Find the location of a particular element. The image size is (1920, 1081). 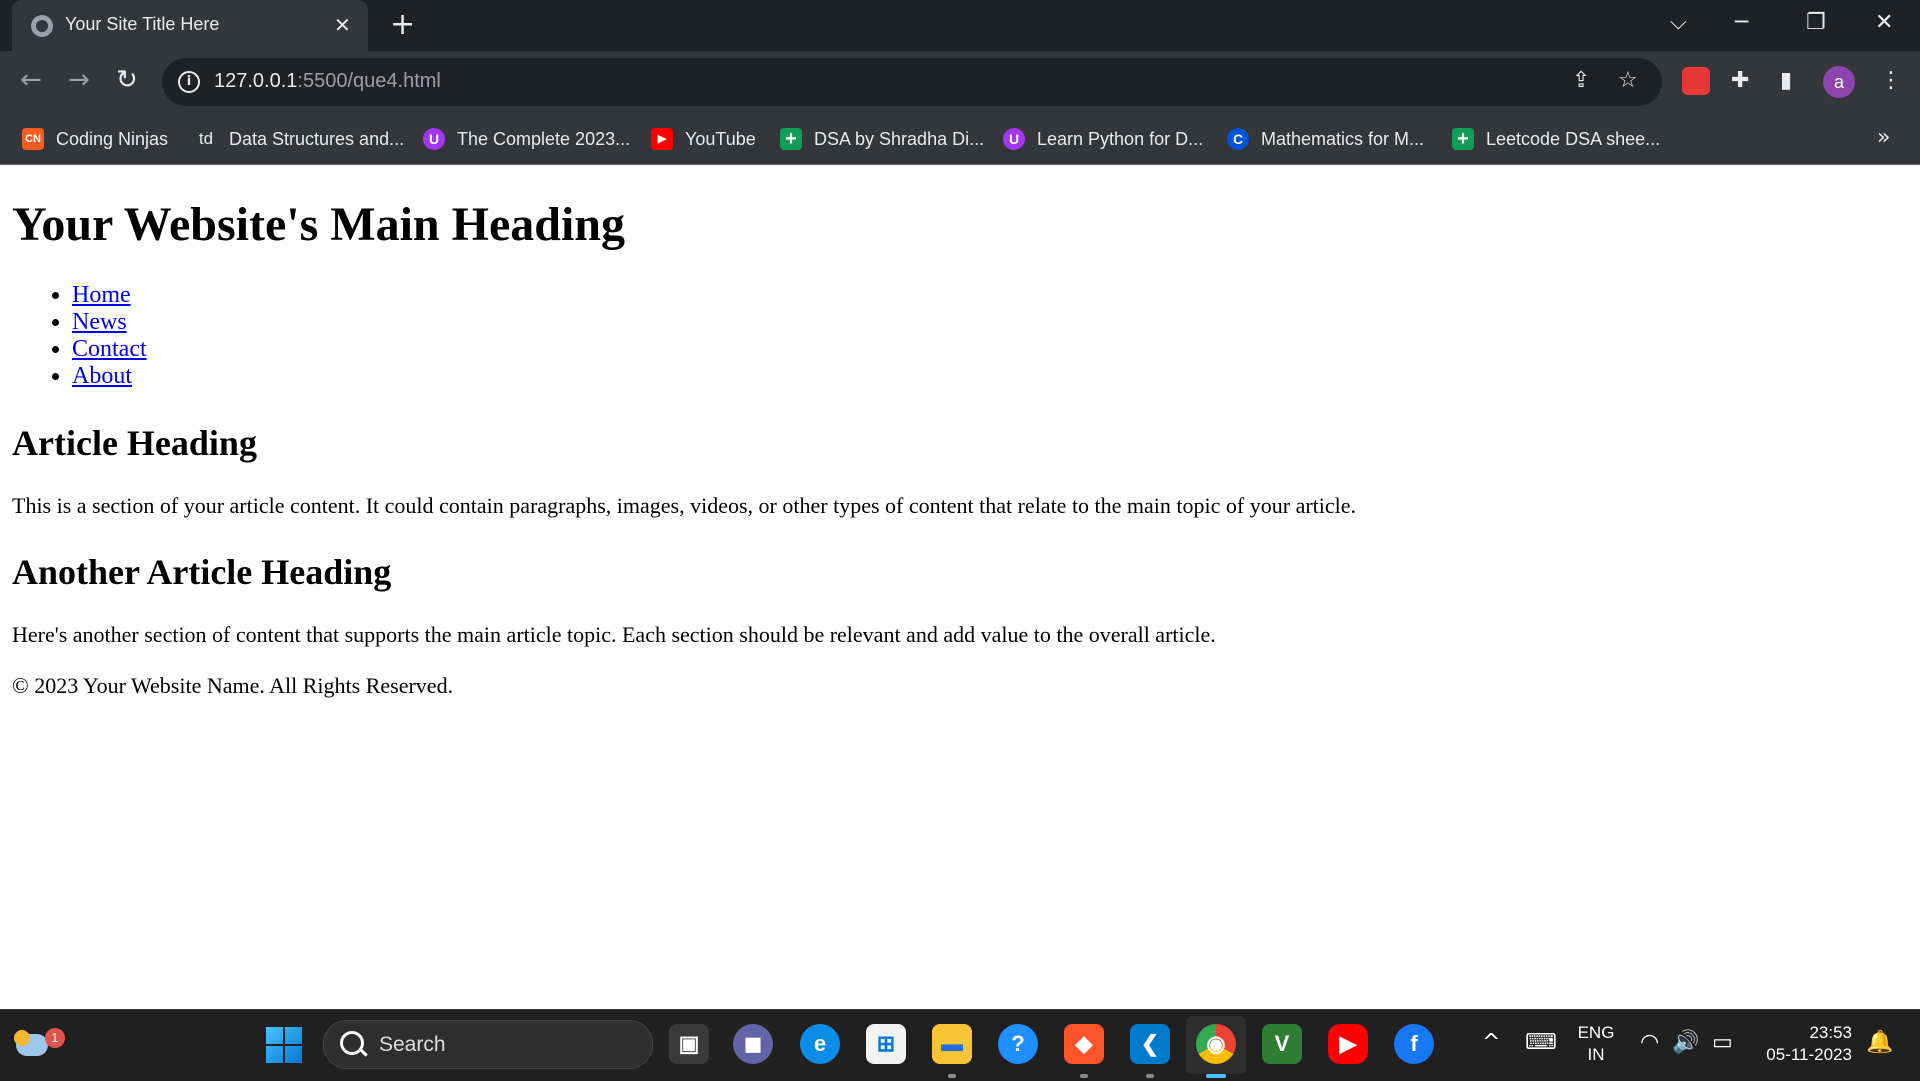

taskbar-search: Search is located at coordinates (488, 1044).